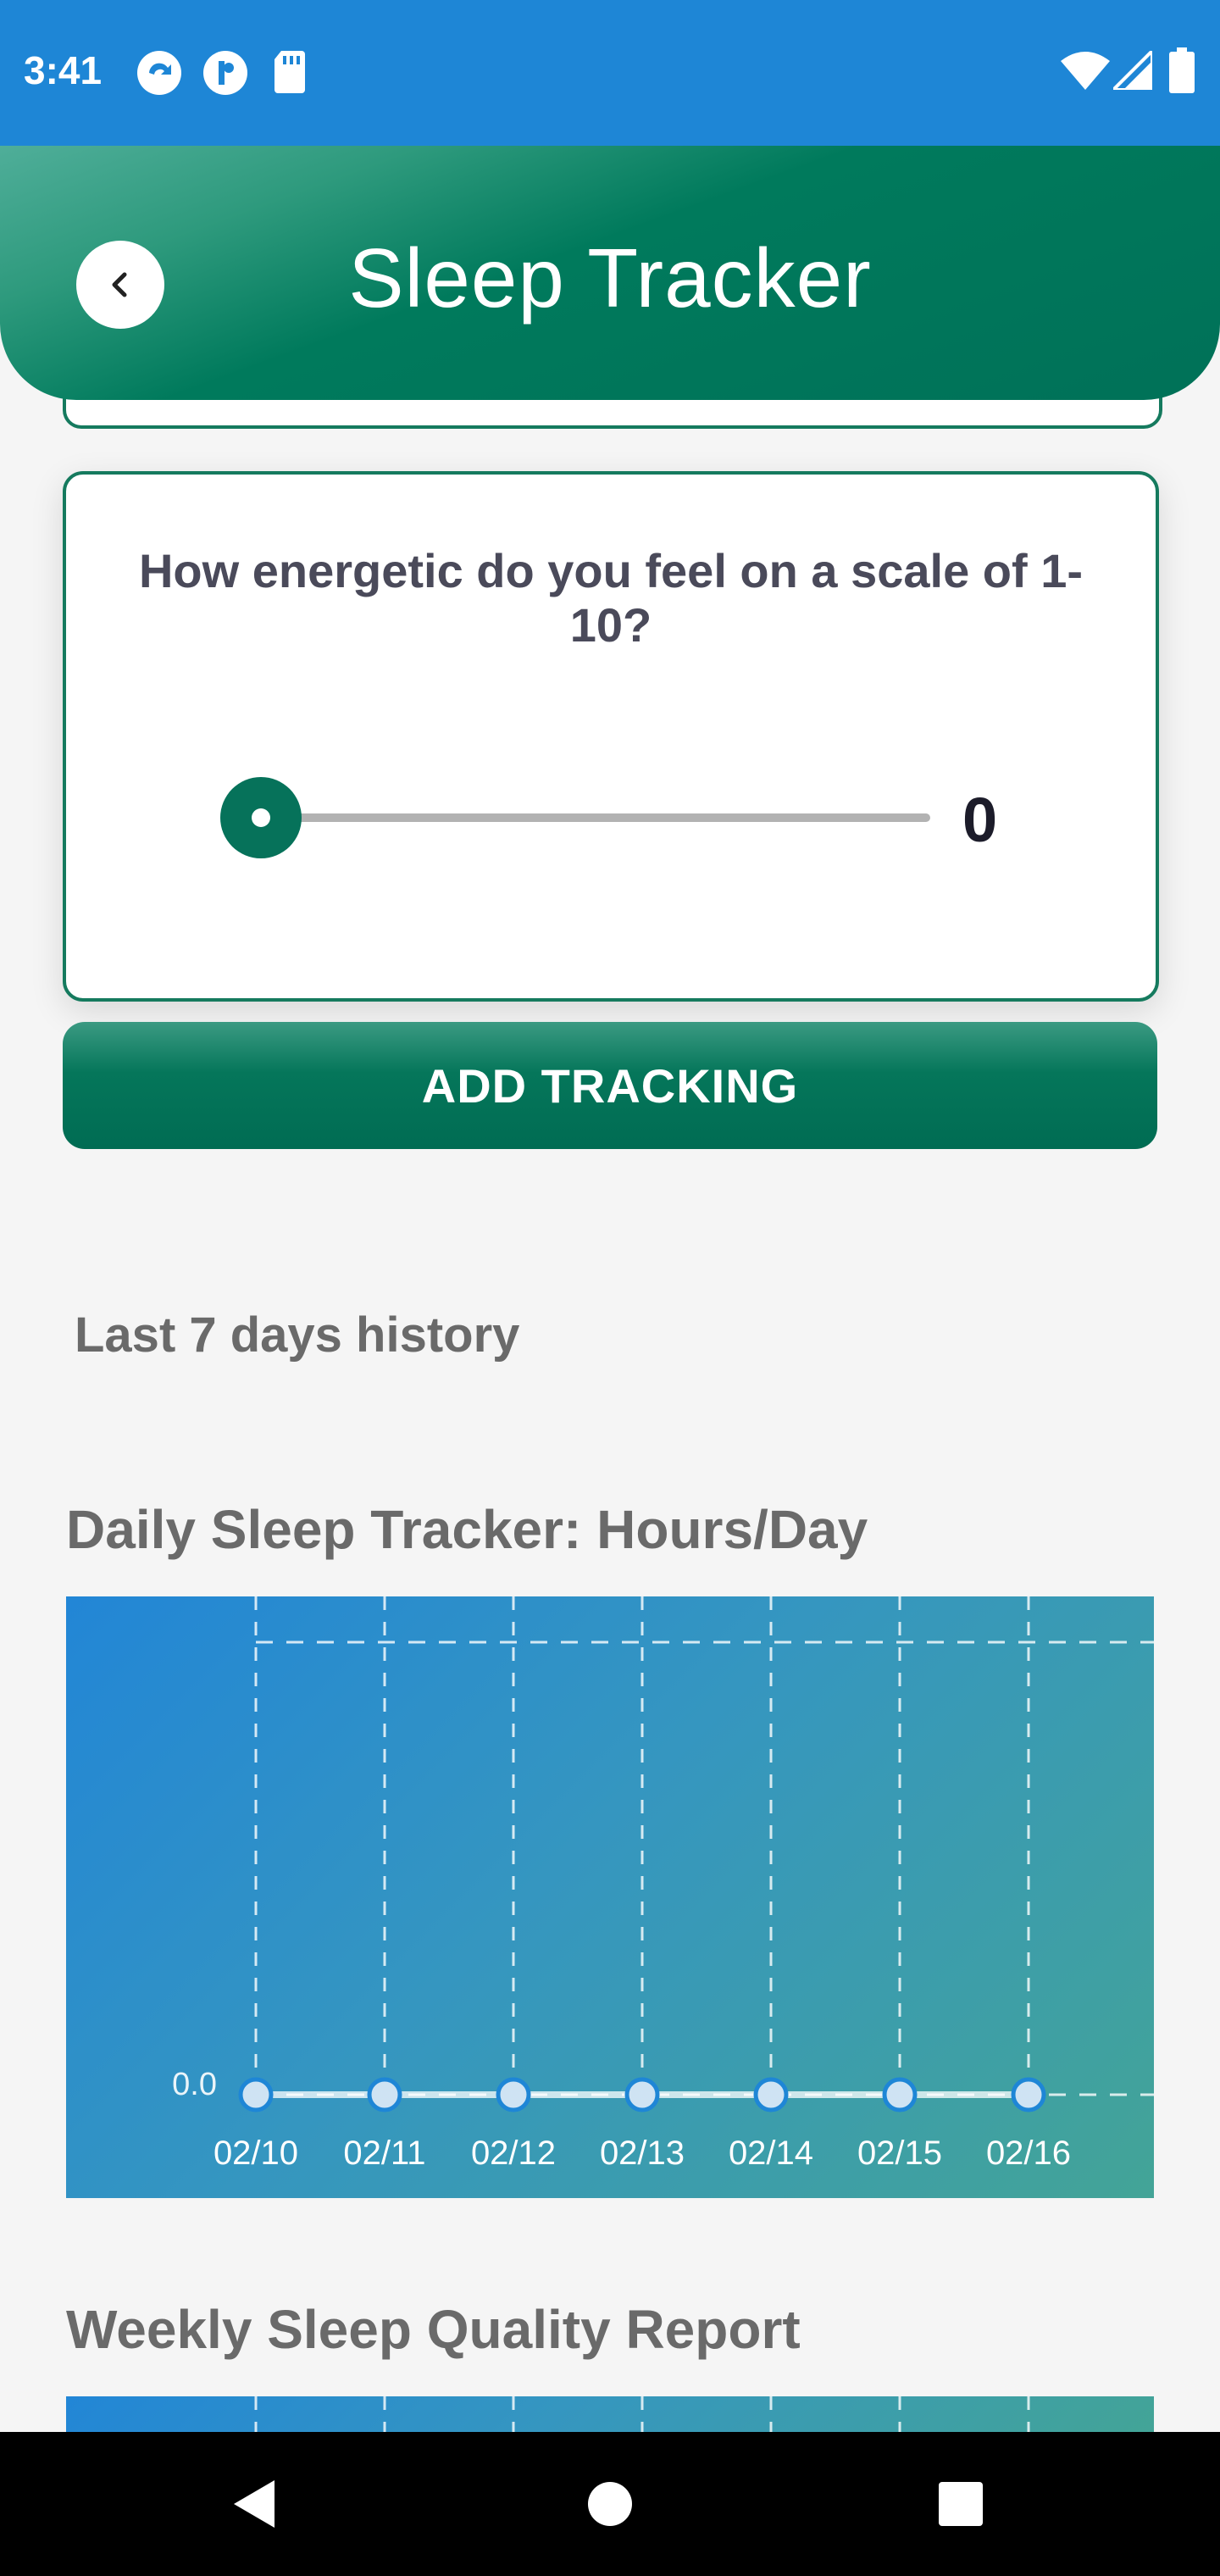 The image size is (1220, 2576). I want to click on system-nav-bar, so click(610, 2504).